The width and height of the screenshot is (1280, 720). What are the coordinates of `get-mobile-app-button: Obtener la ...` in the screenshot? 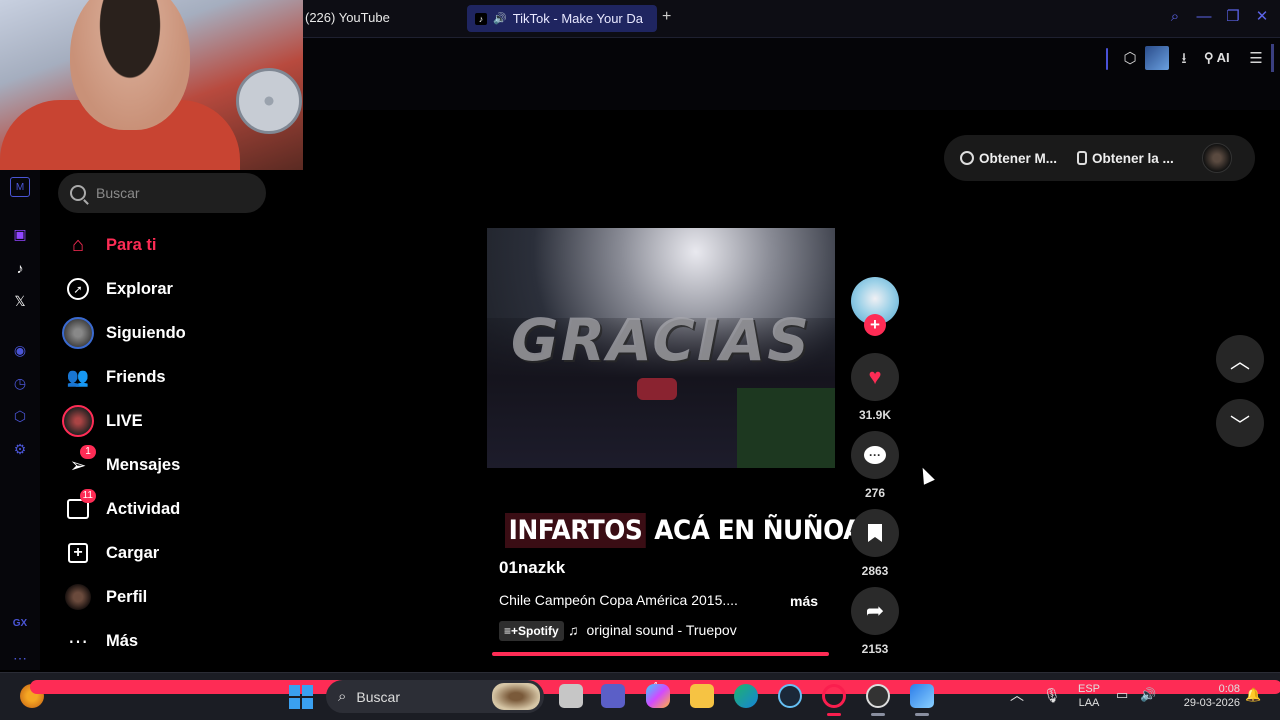 It's located at (1125, 158).